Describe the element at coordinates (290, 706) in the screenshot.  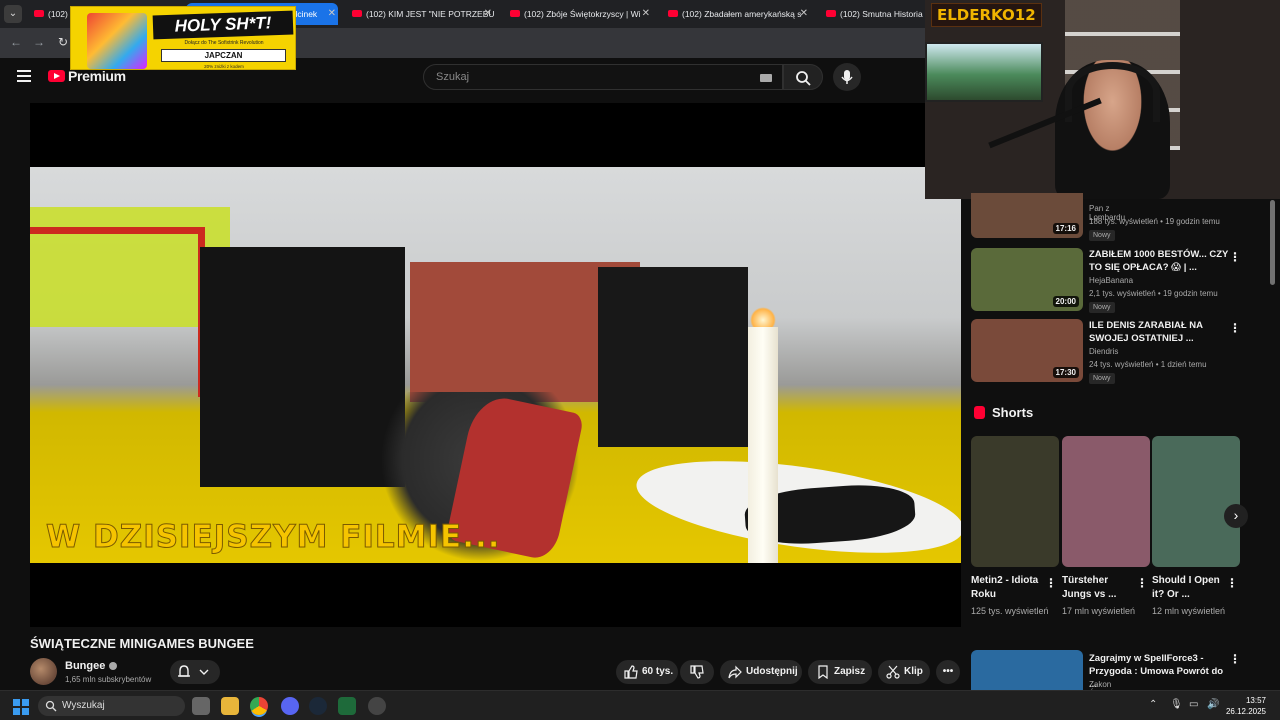
I see `discord-icon` at that location.